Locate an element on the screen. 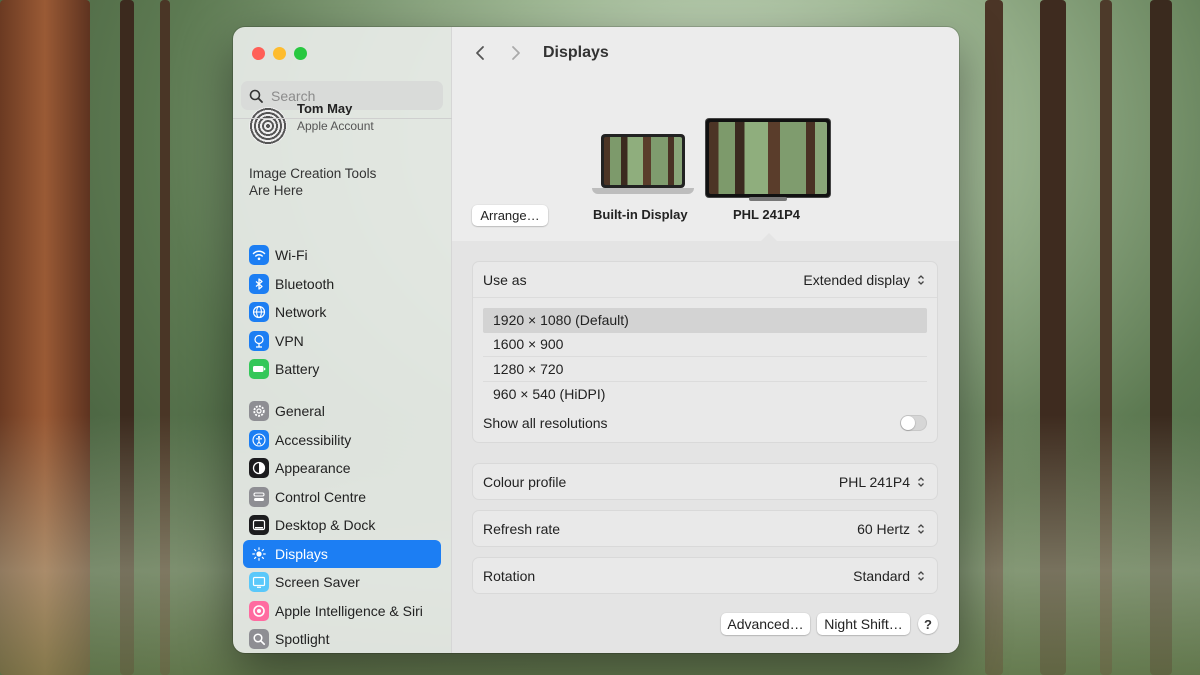  control-centre-icon is located at coordinates (259, 496).